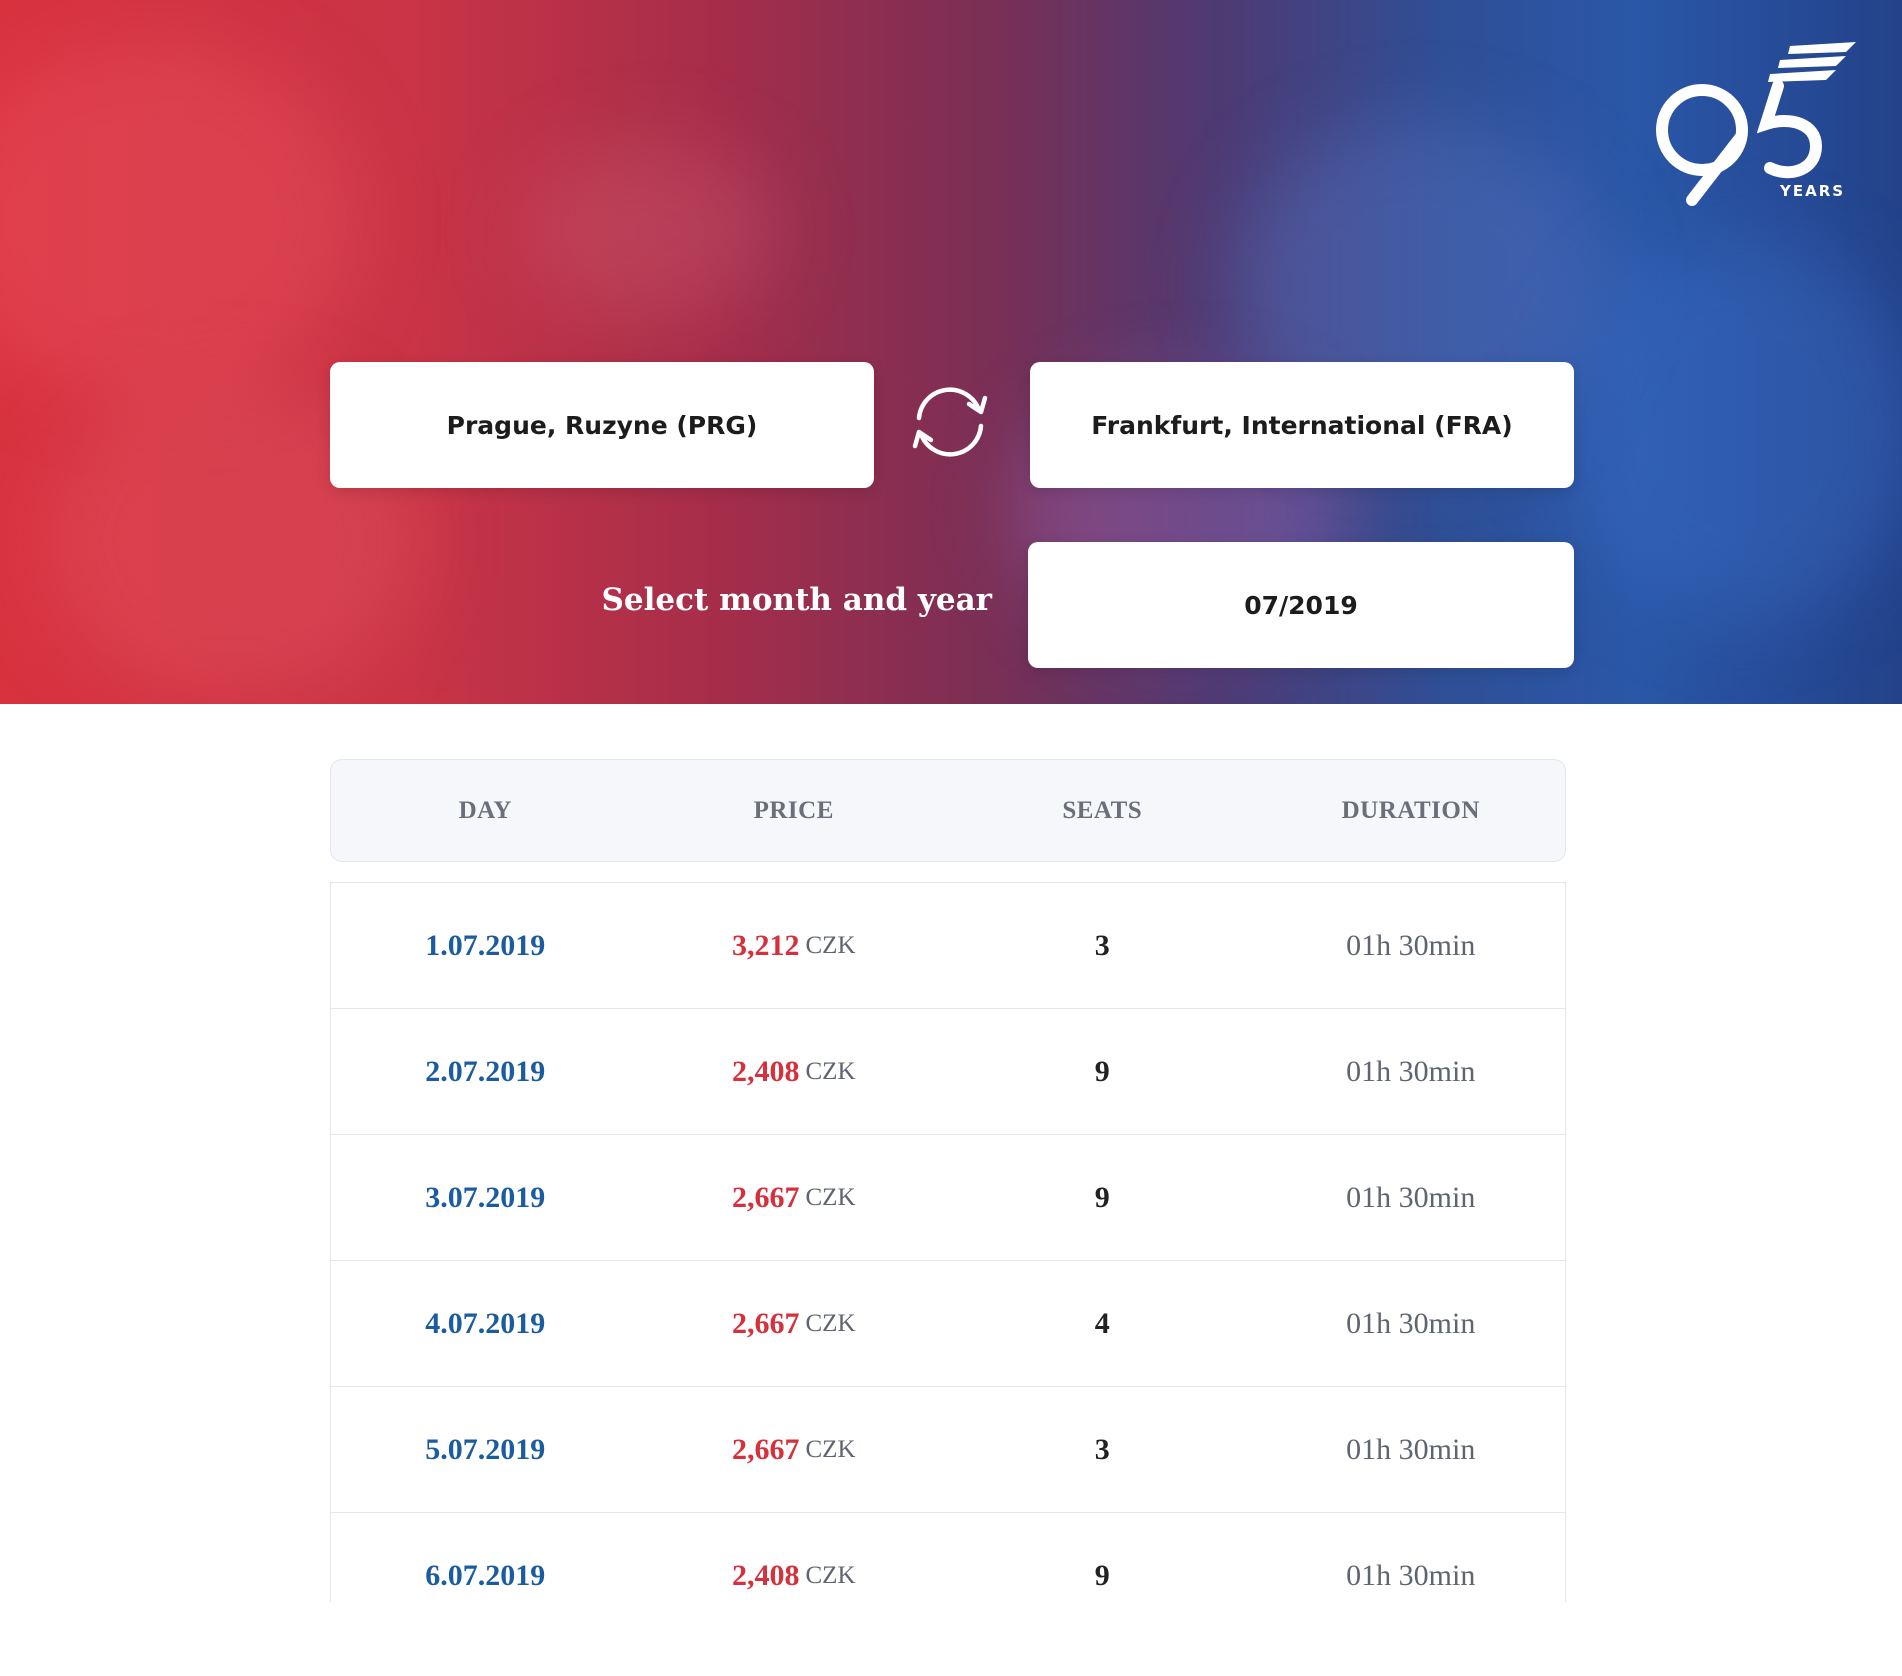 The width and height of the screenshot is (1902, 1676). I want to click on column-header-seats: SEATS, so click(1102, 810).